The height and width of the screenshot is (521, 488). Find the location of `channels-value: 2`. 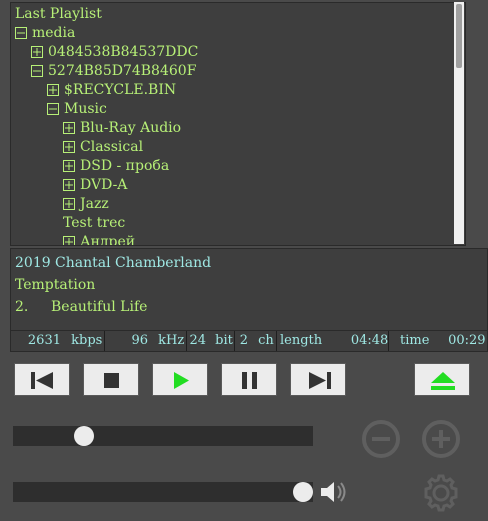

channels-value: 2 is located at coordinates (243, 340).